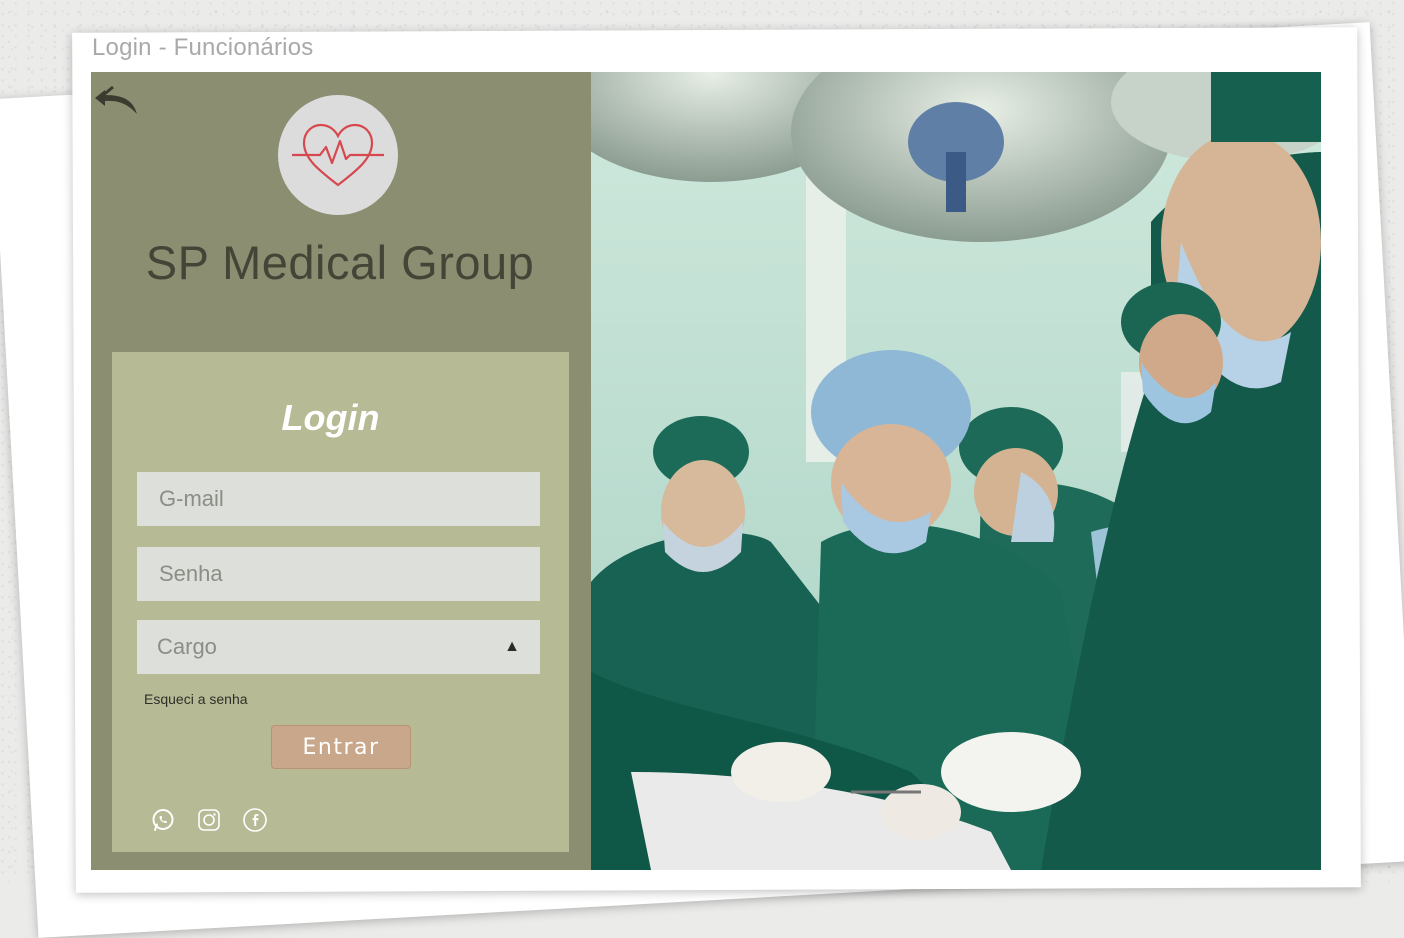 Image resolution: width=1404 pixels, height=938 pixels. I want to click on email-input, so click(338, 499).